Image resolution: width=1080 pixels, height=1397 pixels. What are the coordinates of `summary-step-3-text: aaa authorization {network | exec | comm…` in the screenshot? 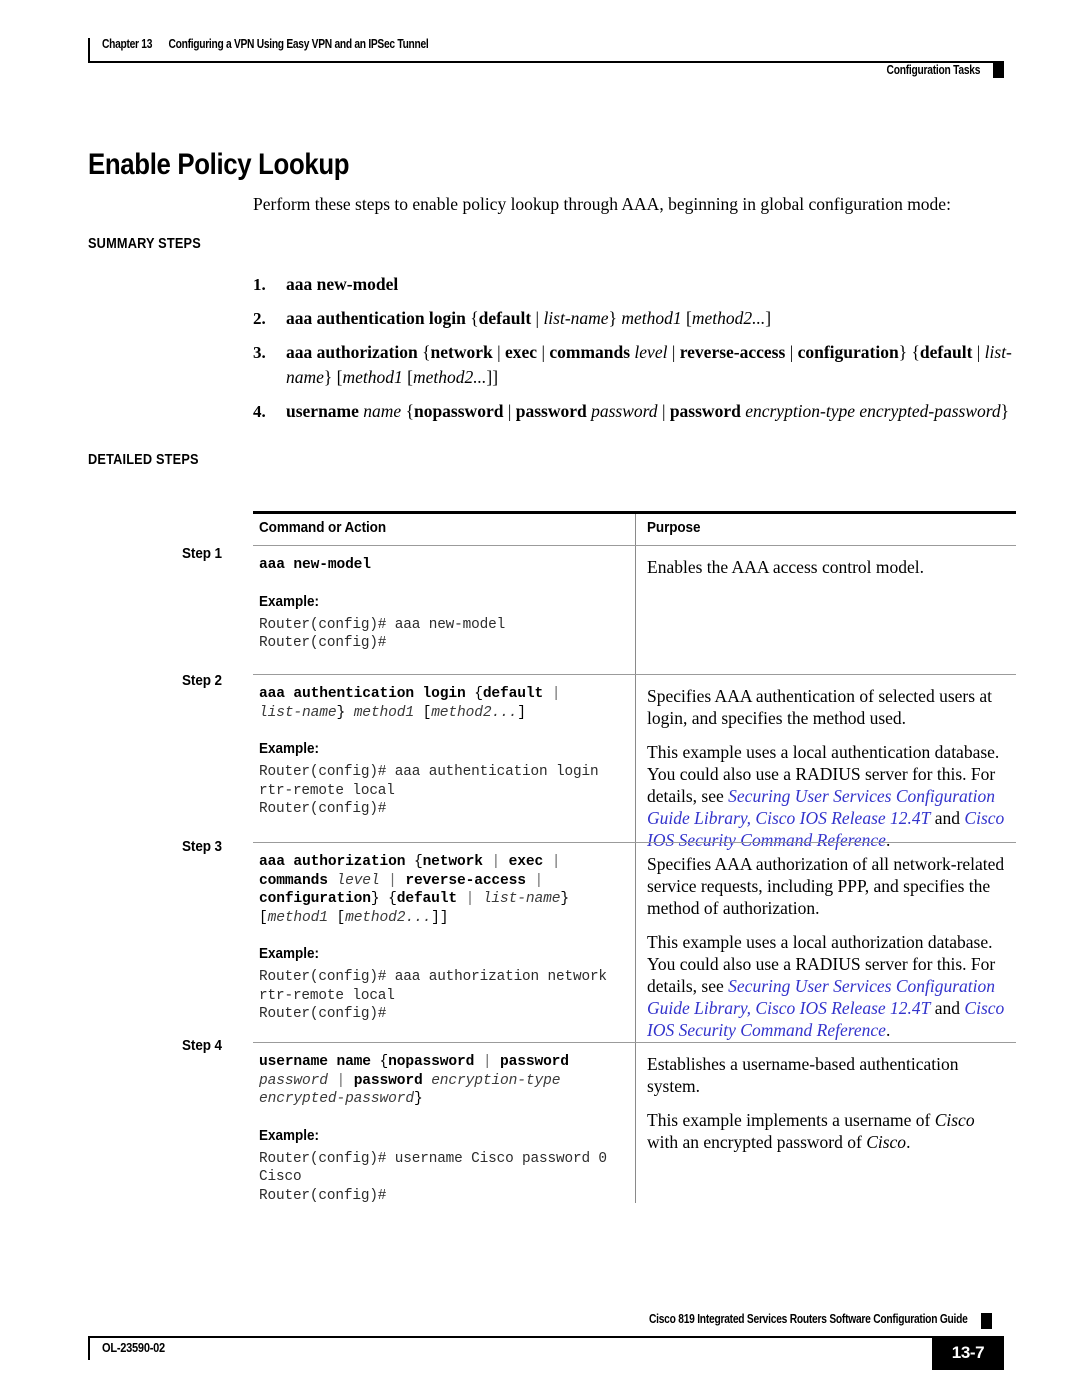 It's located at (649, 364).